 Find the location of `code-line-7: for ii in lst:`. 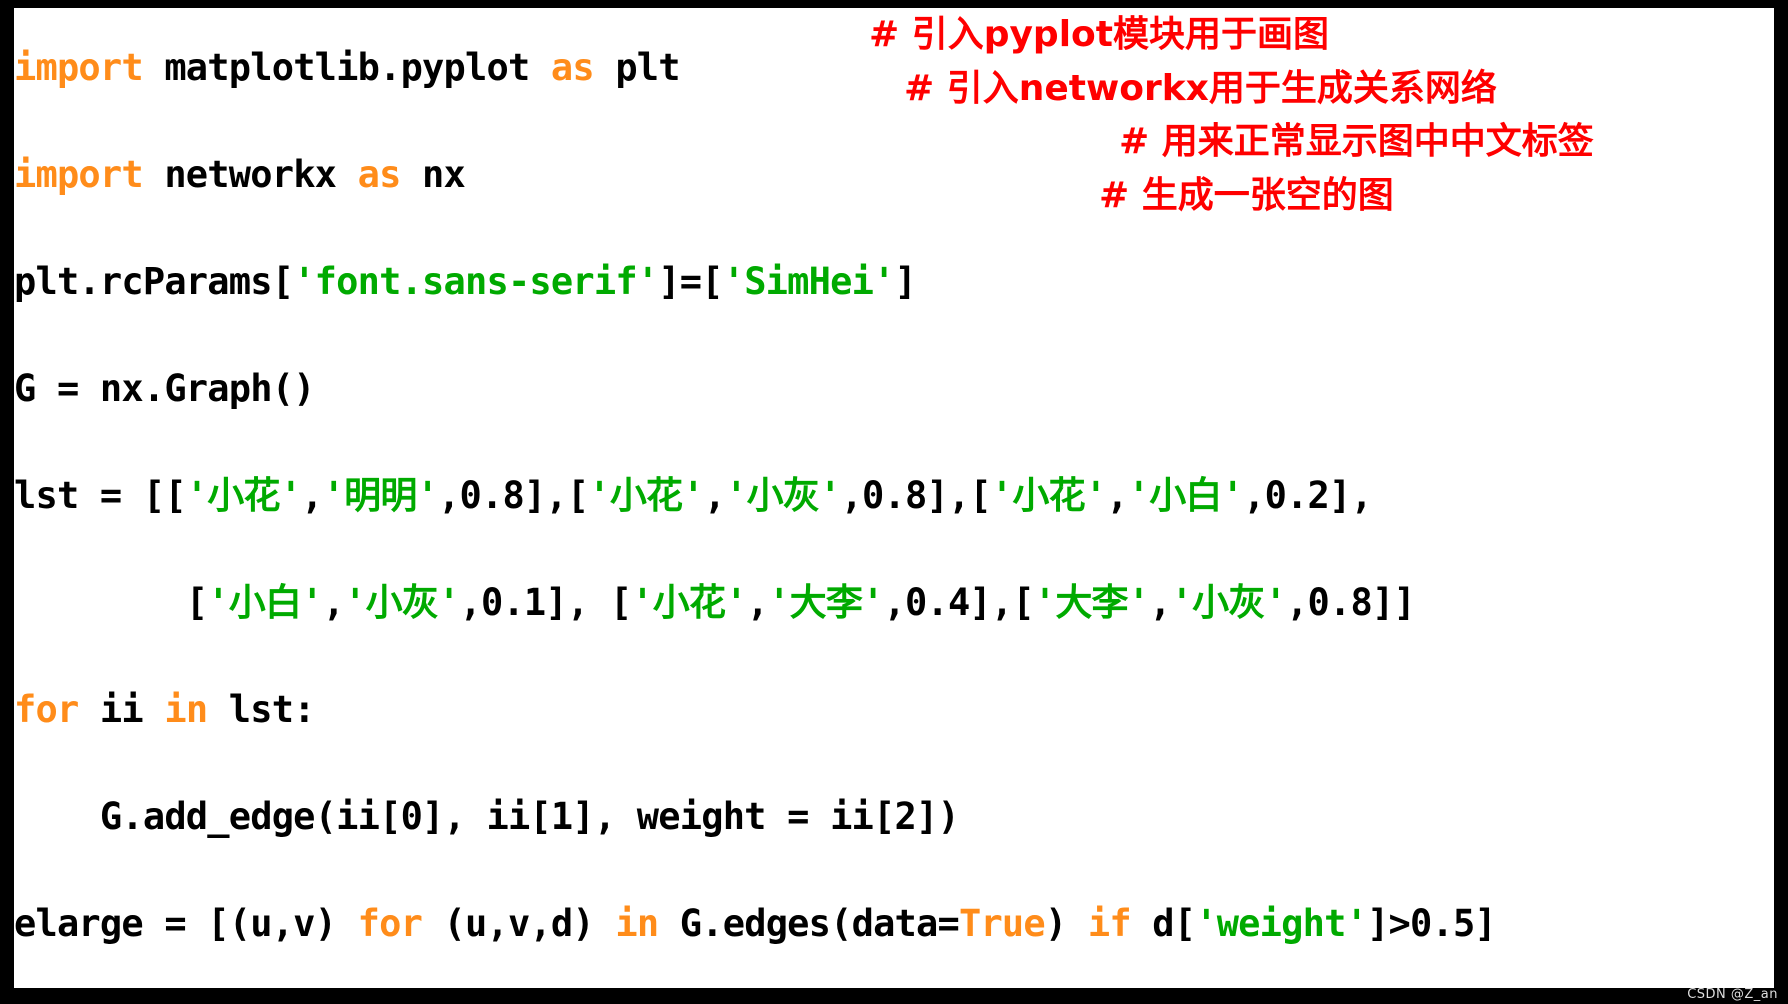

code-line-7: for ii in lst: is located at coordinates (894, 710).